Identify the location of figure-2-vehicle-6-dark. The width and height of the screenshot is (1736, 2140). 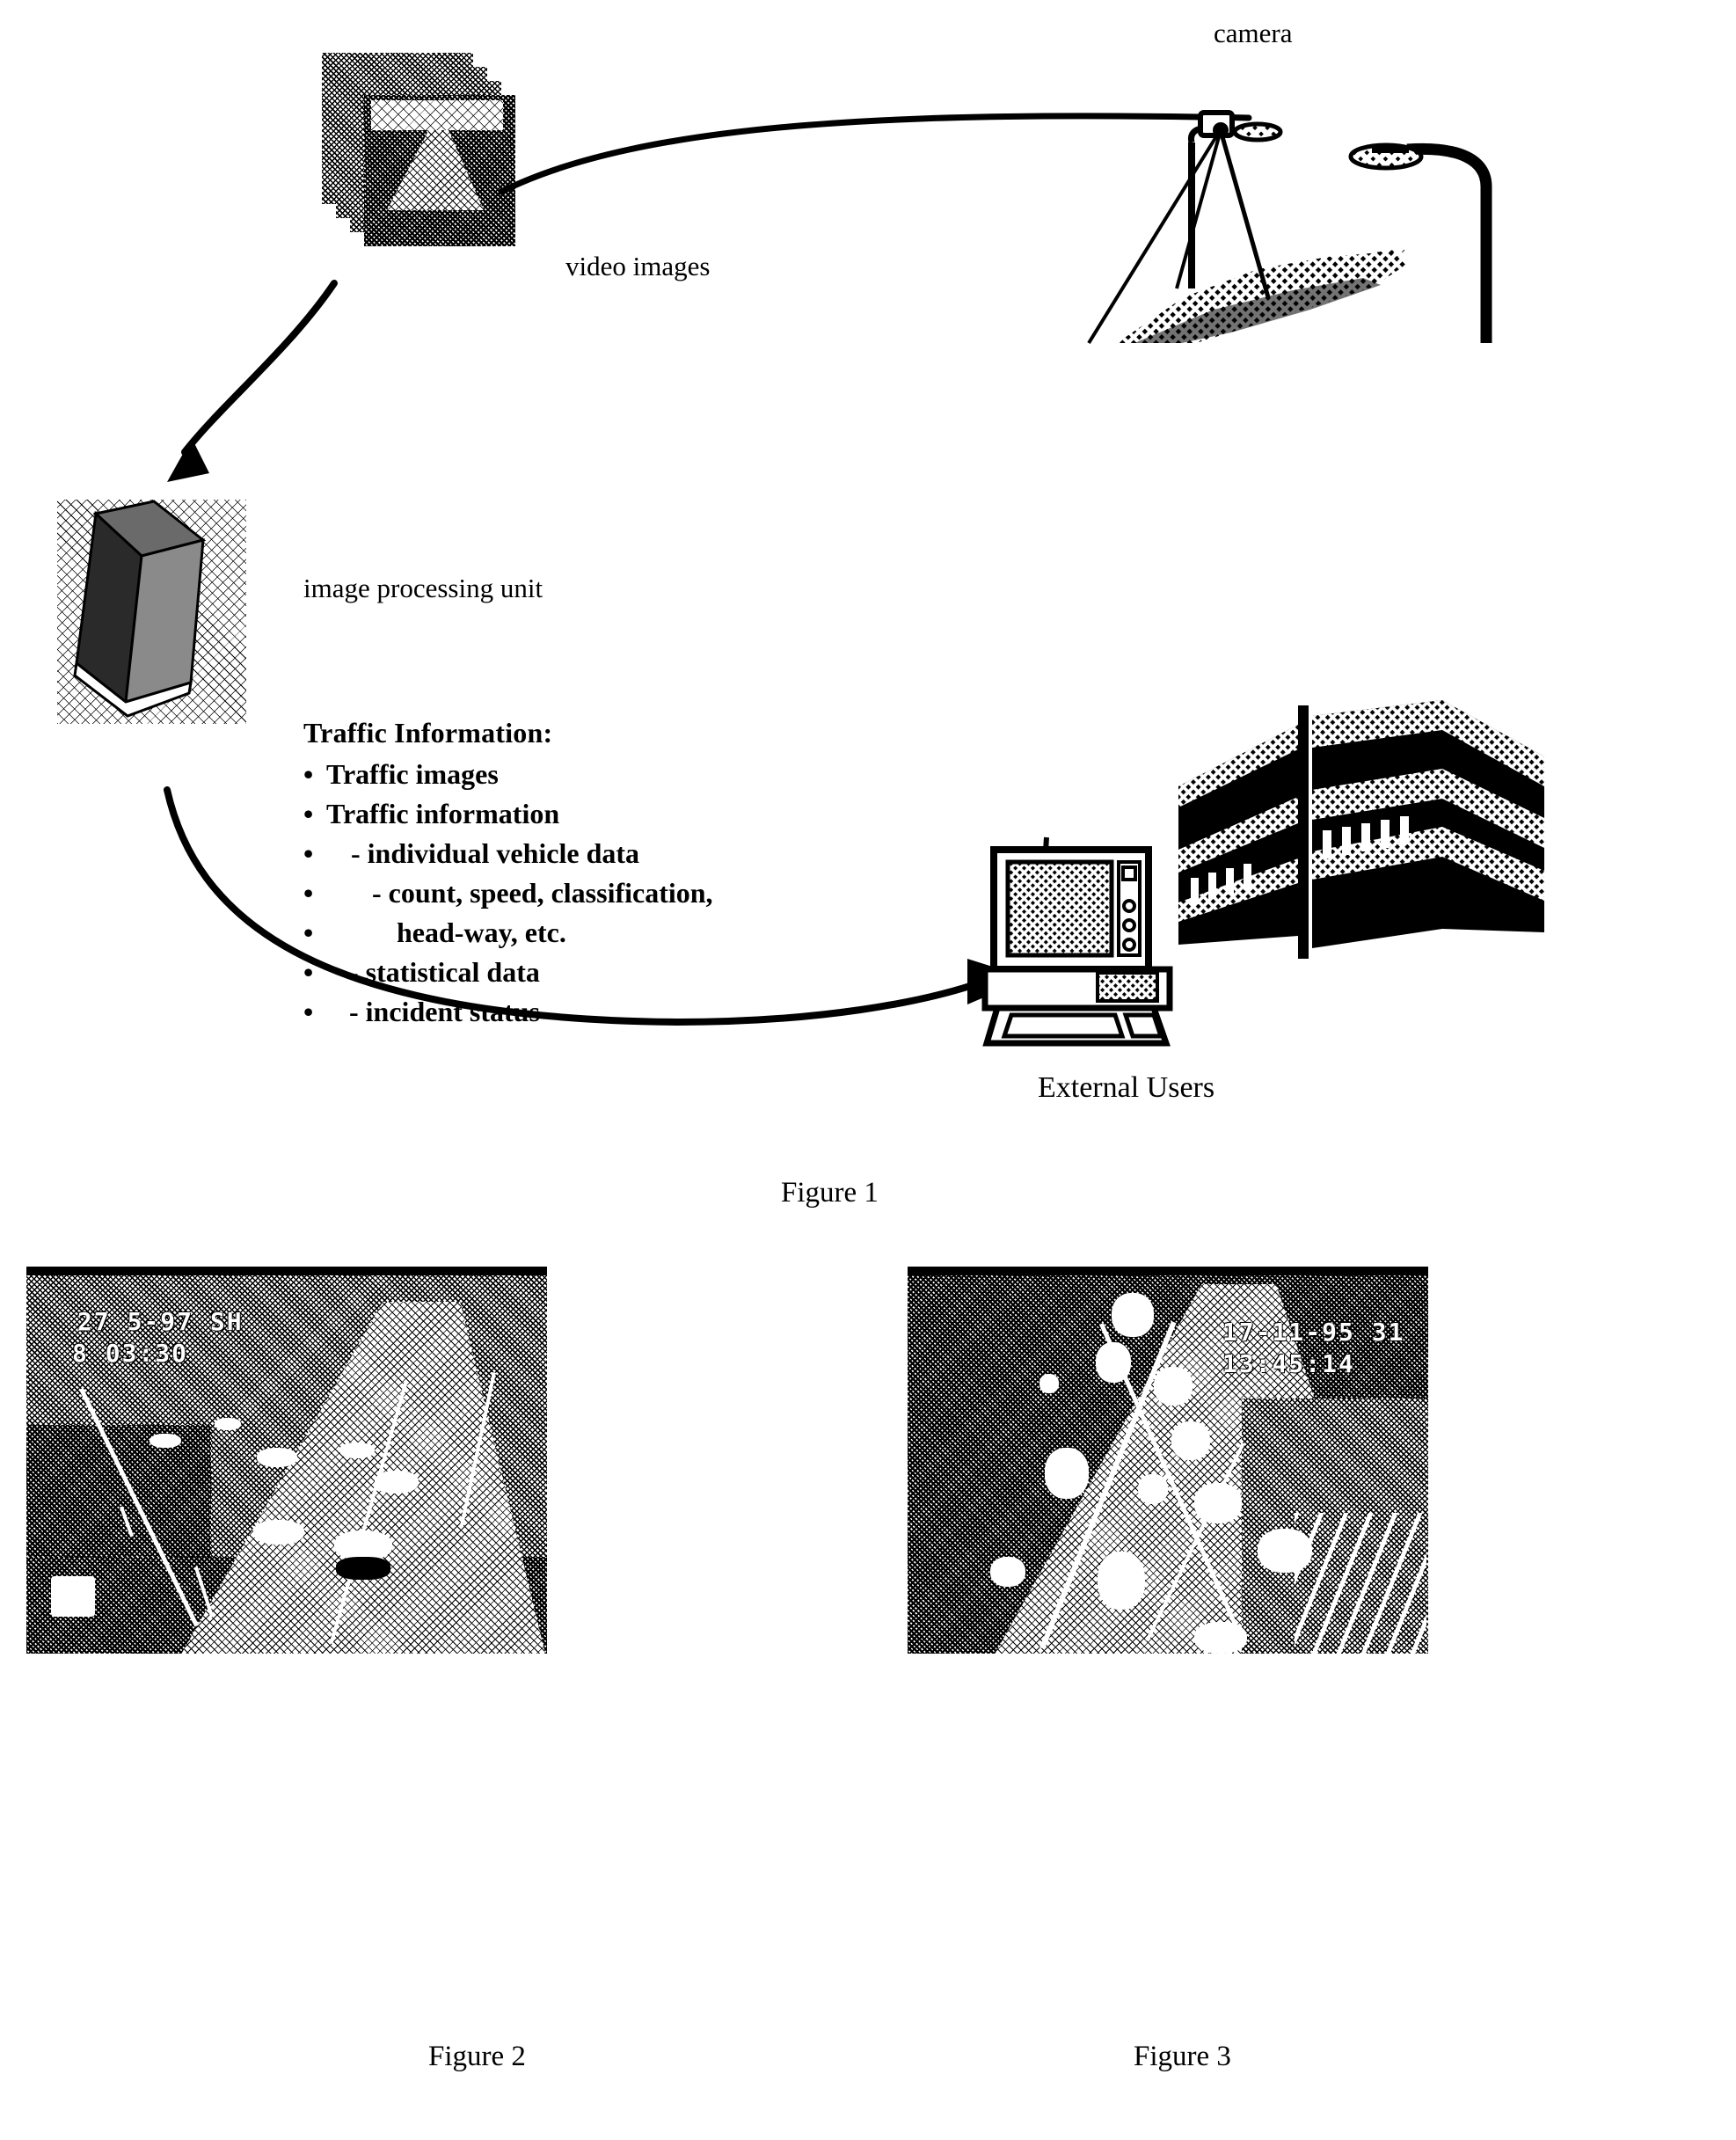
(363, 1568).